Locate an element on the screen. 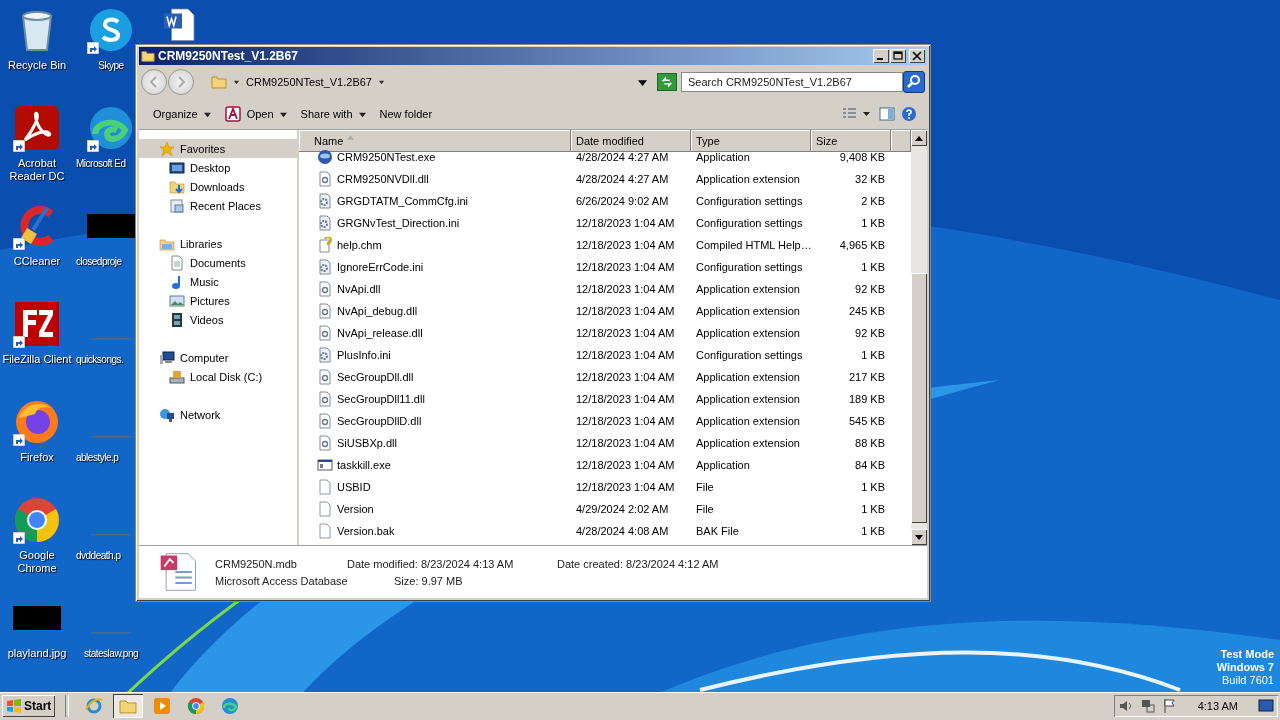 The image size is (1280, 720). desktop-icon-label: Google Chrome is located at coordinates (37, 562).